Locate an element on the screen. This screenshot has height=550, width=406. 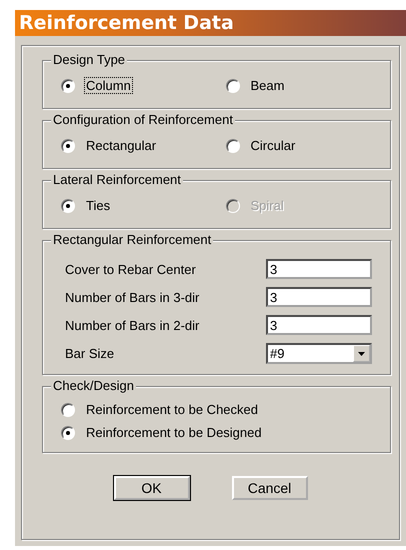
radio-option: Circular is located at coordinates (308, 145).